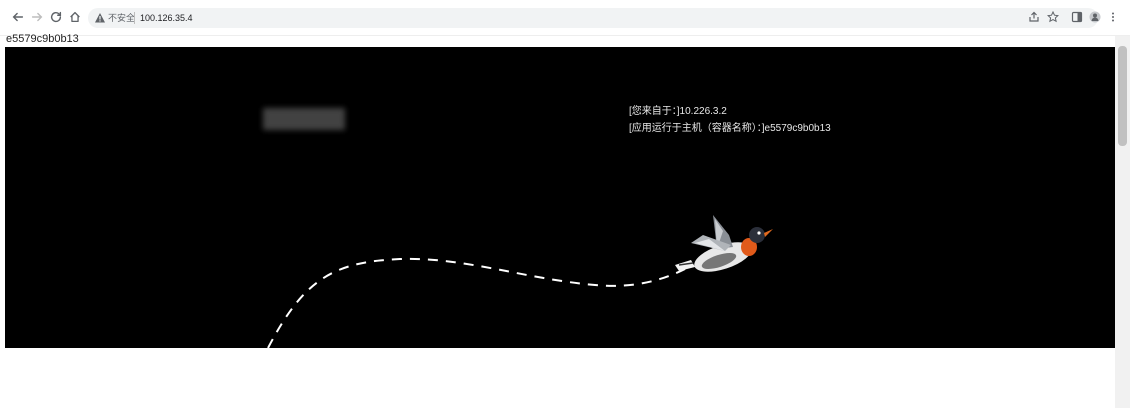  I want to click on kebab-menu-icon, so click(1113, 17).